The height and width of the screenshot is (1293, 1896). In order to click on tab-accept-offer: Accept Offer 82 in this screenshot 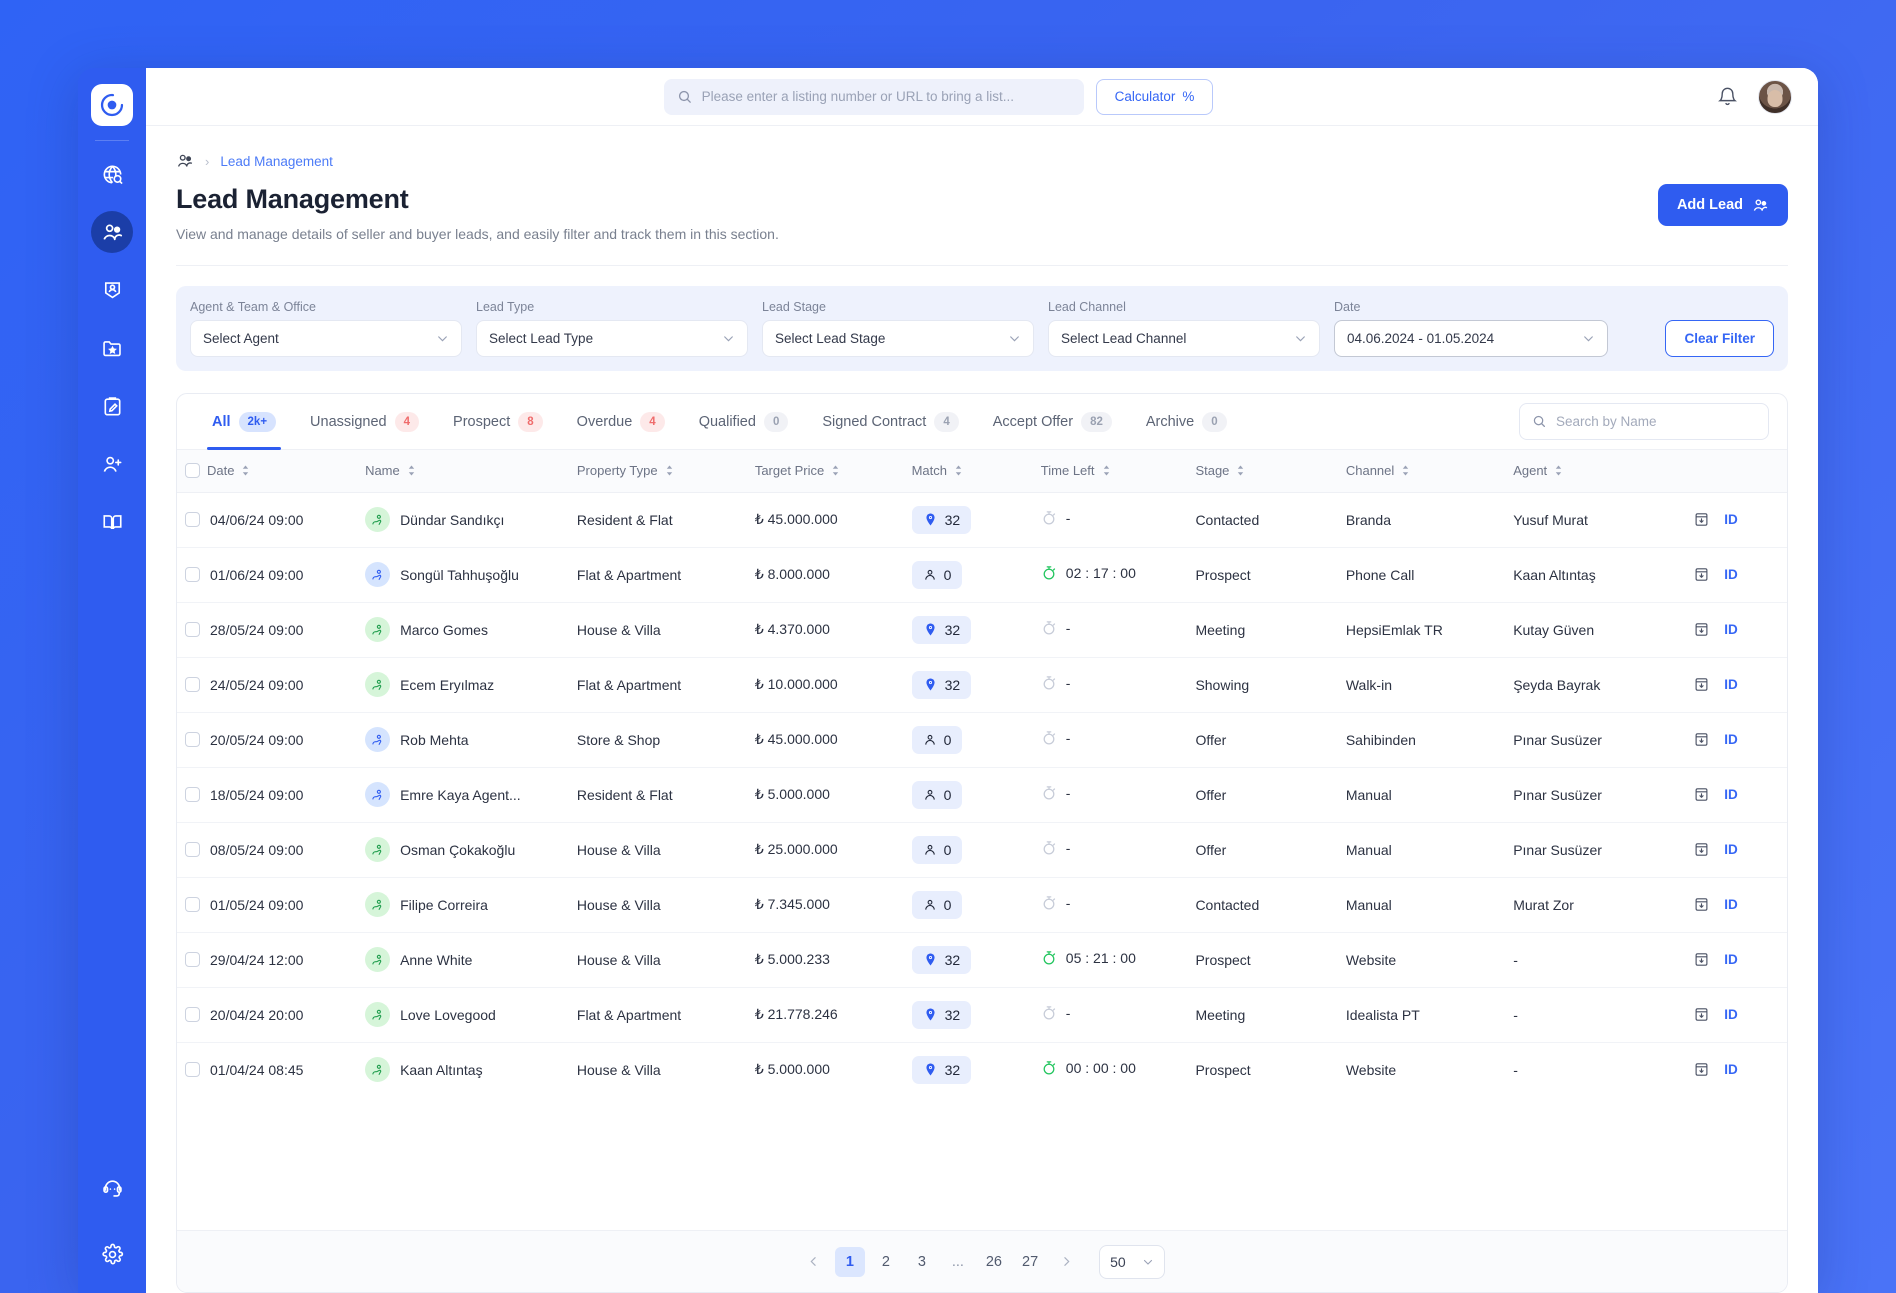, I will do `click(1052, 422)`.